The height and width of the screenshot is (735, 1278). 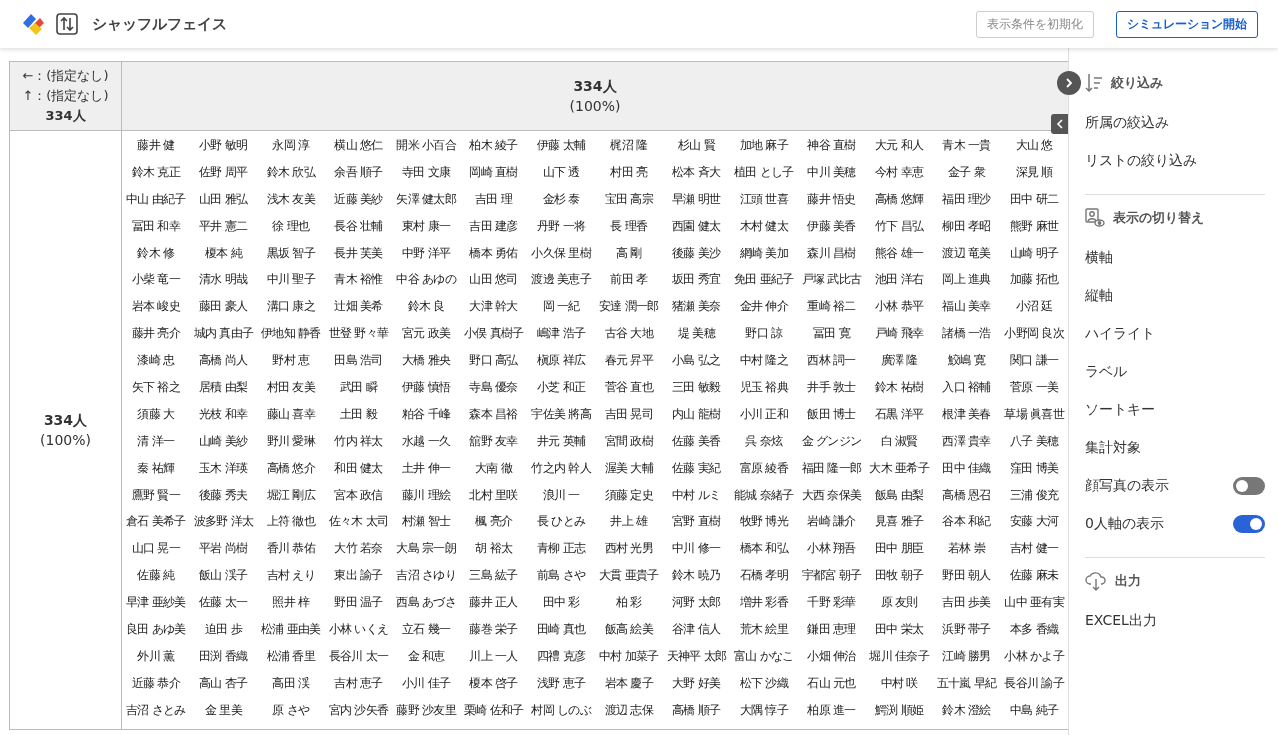 What do you see at coordinates (358, 413) in the screenshot?
I see `person-name: 土田 毅` at bounding box center [358, 413].